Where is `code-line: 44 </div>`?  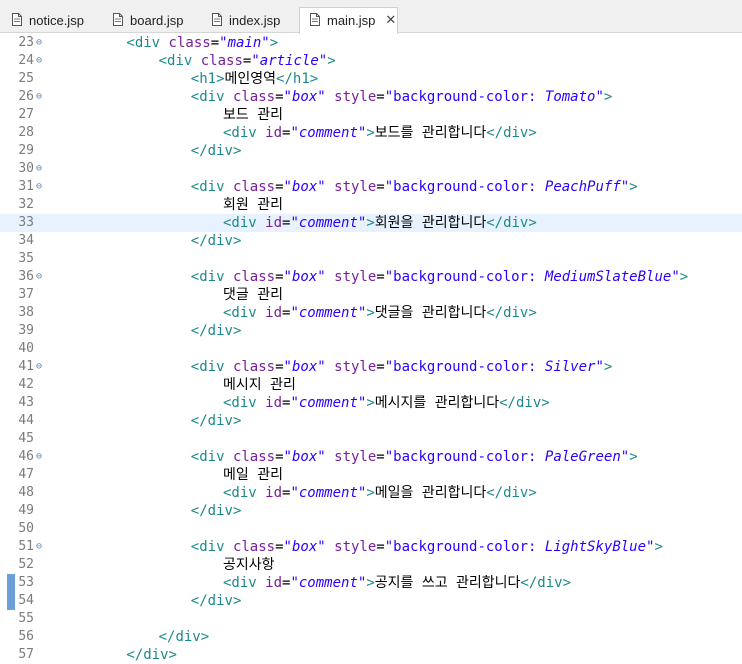 code-line: 44 </div> is located at coordinates (371, 421).